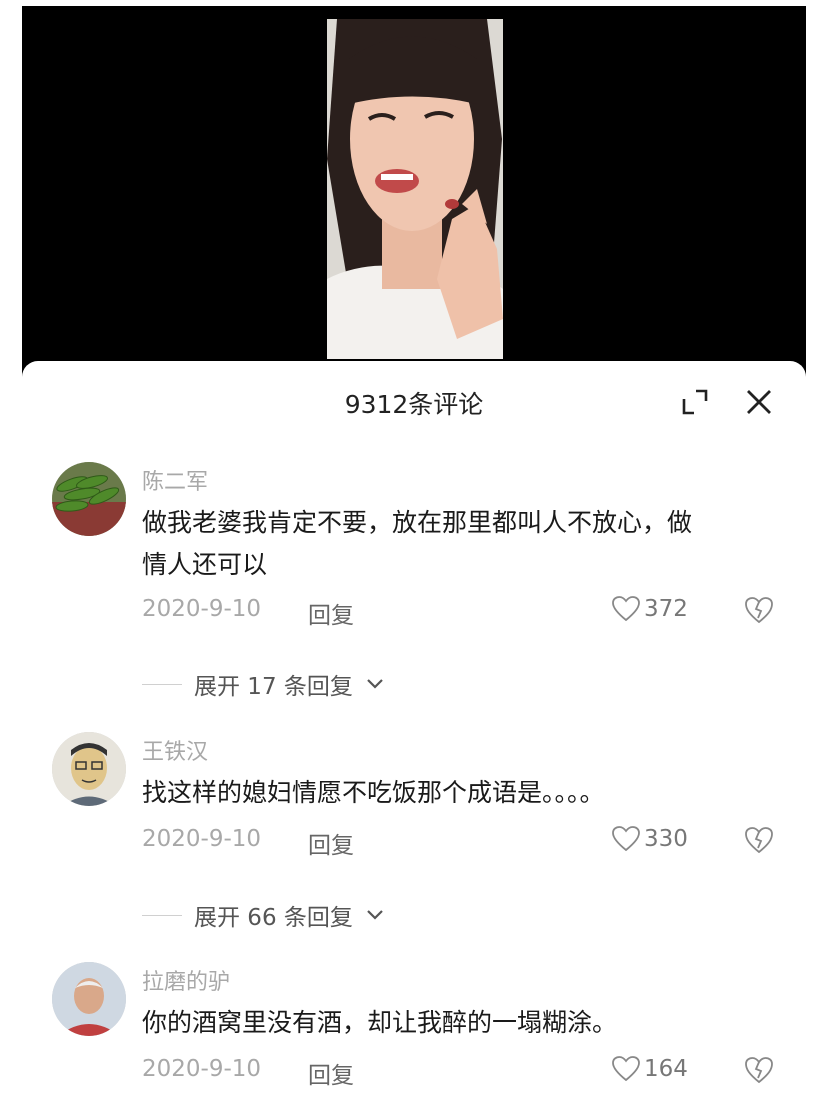 This screenshot has height=1103, width=828. Describe the element at coordinates (666, 609) in the screenshot. I see `like-count: 372` at that location.